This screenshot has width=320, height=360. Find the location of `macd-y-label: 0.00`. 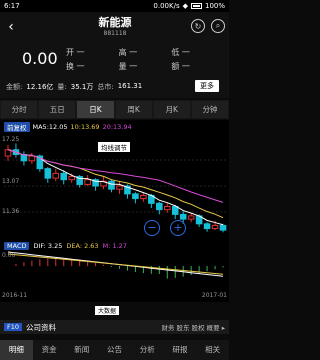

macd-y-label: 0.00 is located at coordinates (9, 255).